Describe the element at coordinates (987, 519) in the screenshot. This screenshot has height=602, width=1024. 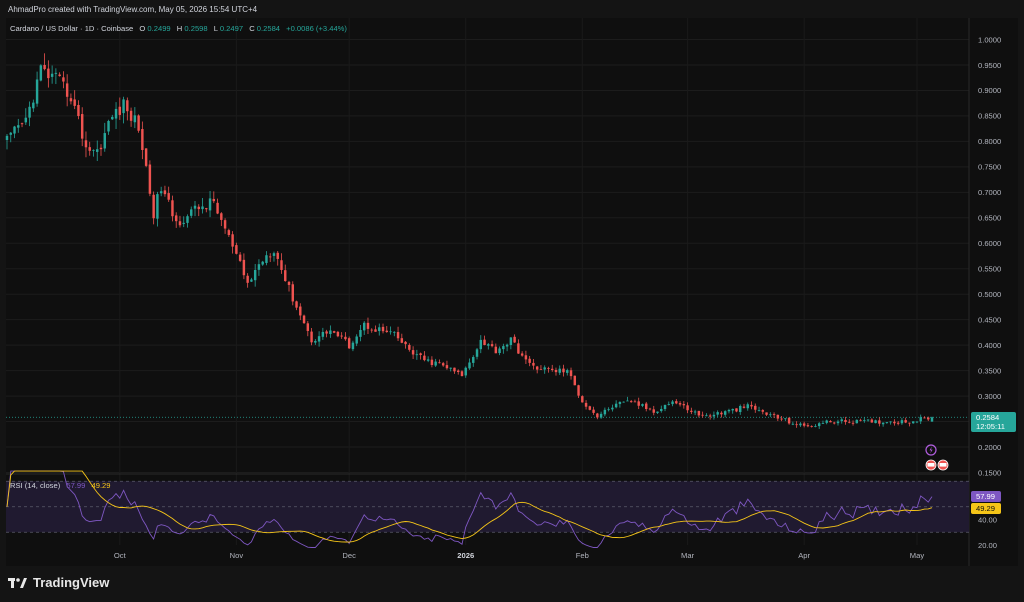
I see `rsi-y-tick-label: 40.00` at that location.